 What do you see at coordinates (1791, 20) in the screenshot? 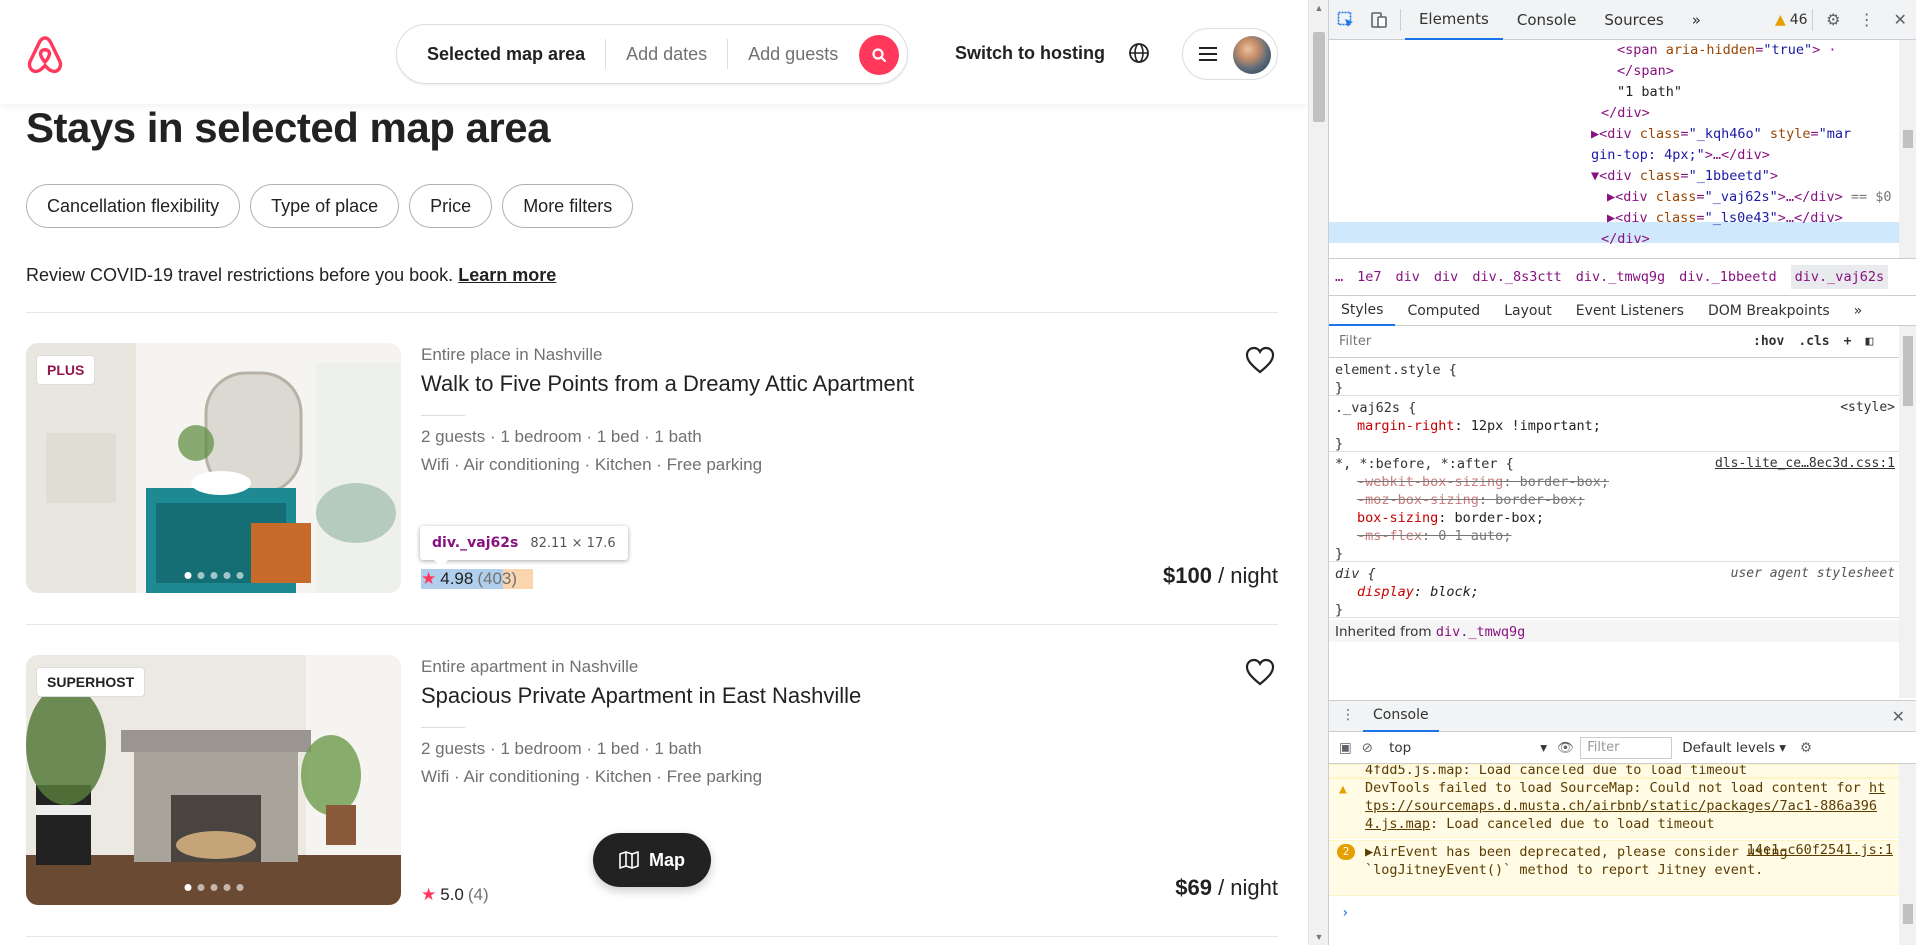
I see `warnings-counter: ▲ 46` at bounding box center [1791, 20].